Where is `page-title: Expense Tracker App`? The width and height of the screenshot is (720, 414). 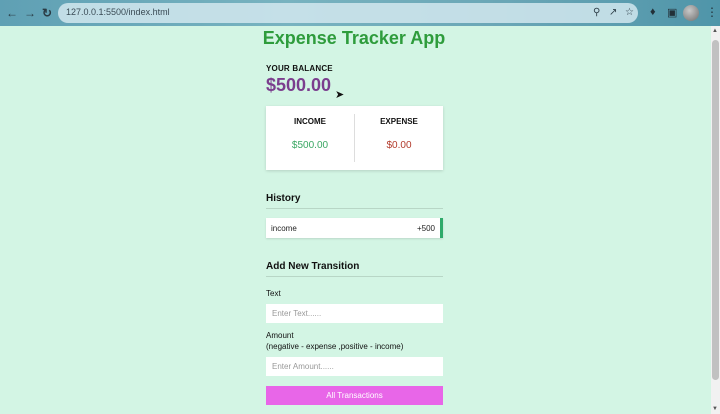
page-title: Expense Tracker App is located at coordinates (354, 38).